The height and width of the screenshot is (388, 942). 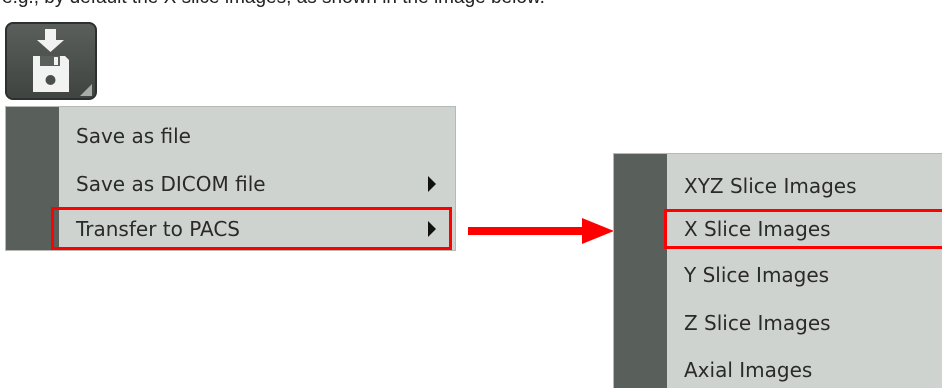 I want to click on menu-item-label: Z Slice Images, so click(x=757, y=322).